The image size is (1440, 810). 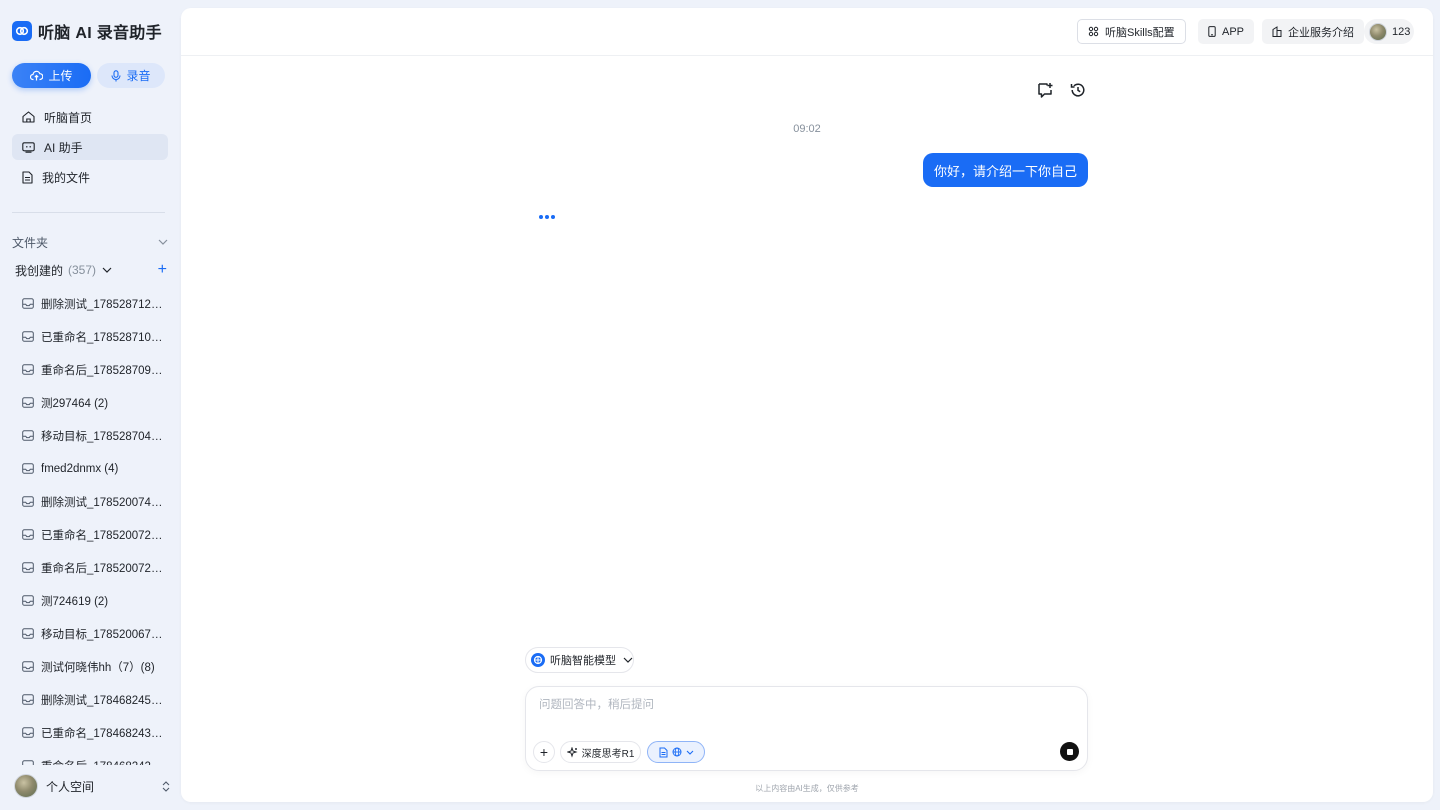 I want to click on attach-button: +, so click(x=544, y=752).